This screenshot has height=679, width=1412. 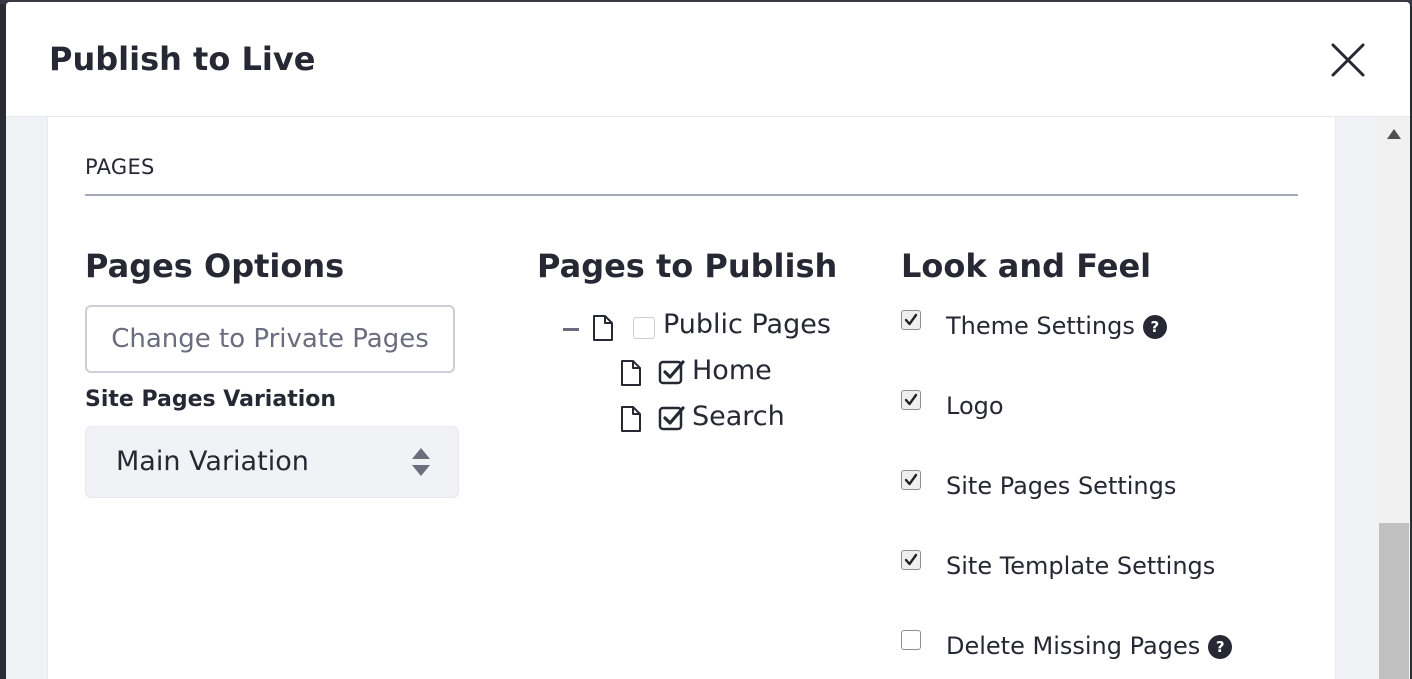 I want to click on close-icon, so click(x=1348, y=60).